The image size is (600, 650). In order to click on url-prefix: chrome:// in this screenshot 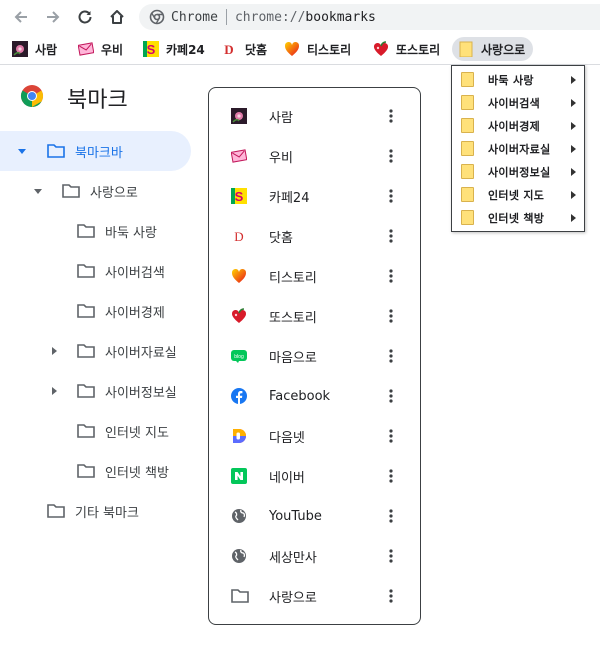, I will do `click(270, 17)`.